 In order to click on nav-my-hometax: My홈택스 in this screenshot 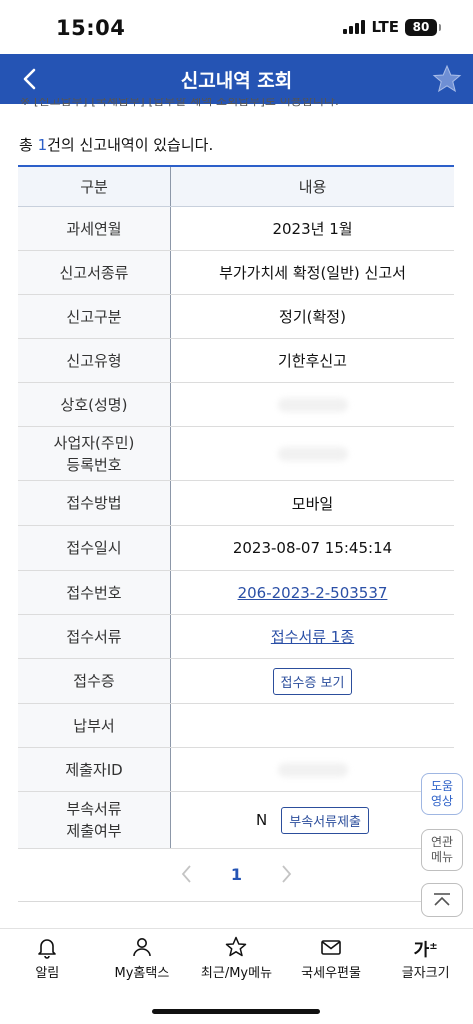, I will do `click(142, 959)`.